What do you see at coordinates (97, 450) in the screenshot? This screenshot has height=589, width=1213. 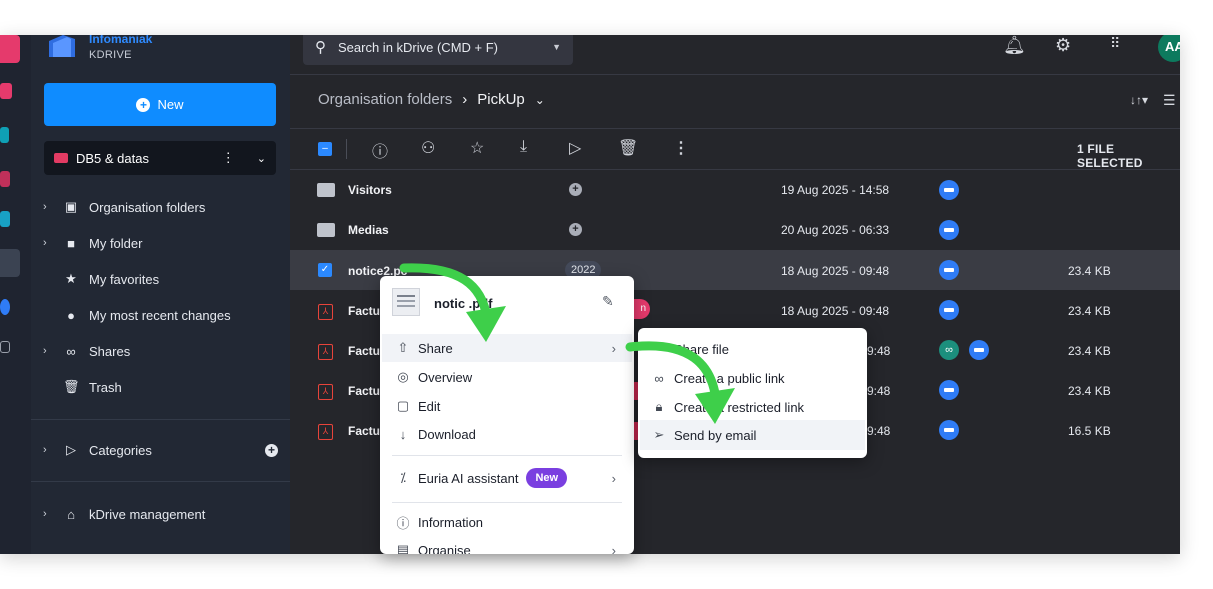 I see `sidebar-item-categories: › ▷ Categories` at bounding box center [97, 450].